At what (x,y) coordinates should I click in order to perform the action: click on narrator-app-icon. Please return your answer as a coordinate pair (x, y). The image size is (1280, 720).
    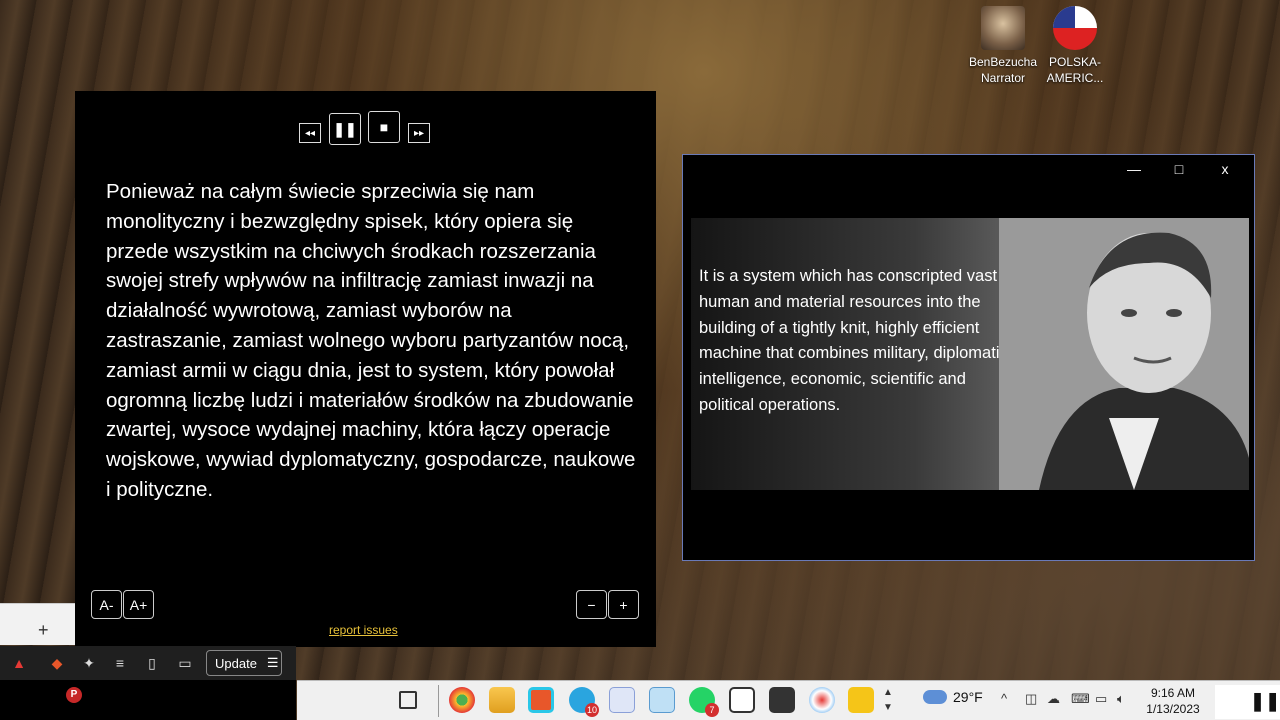
    Looking at the image, I should click on (1003, 28).